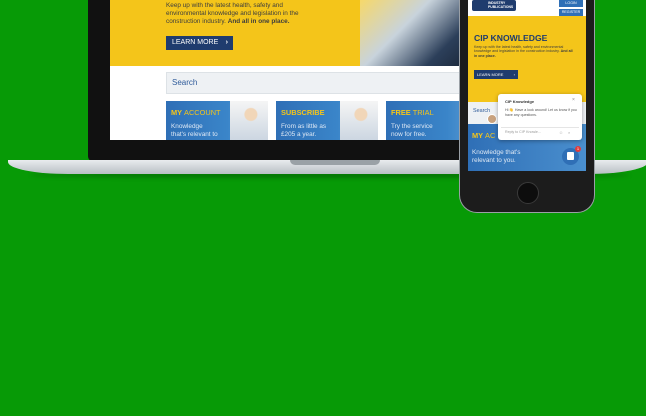 This screenshot has height=416, width=646. Describe the element at coordinates (484, 135) in the screenshot. I see `card-title: MY AC` at that location.